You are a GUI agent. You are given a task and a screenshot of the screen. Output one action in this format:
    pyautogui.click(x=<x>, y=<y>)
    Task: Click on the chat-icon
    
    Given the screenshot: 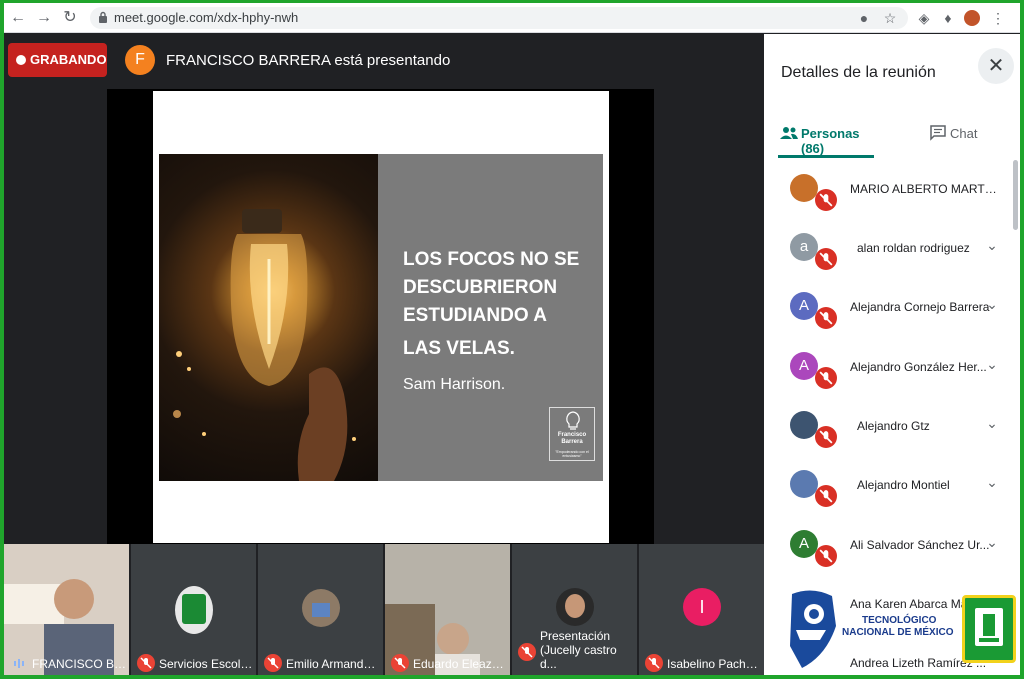 What is the action you would take?
    pyautogui.click(x=938, y=133)
    